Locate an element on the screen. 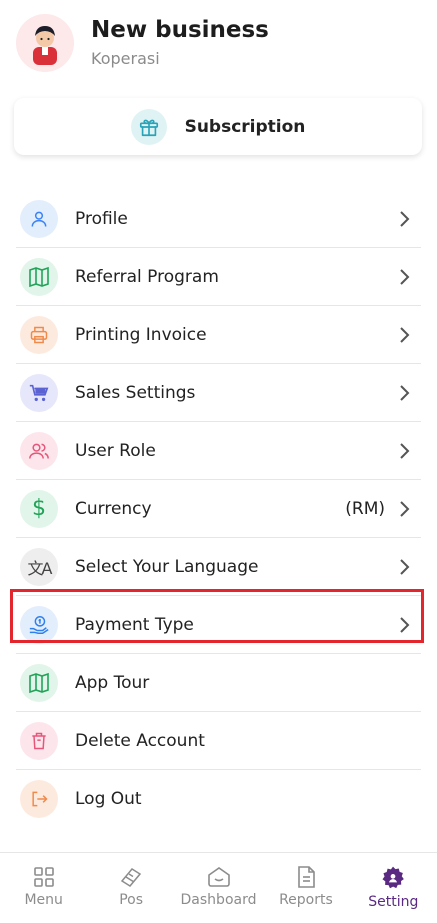 This screenshot has height=923, width=437. document-icon is located at coordinates (306, 877).